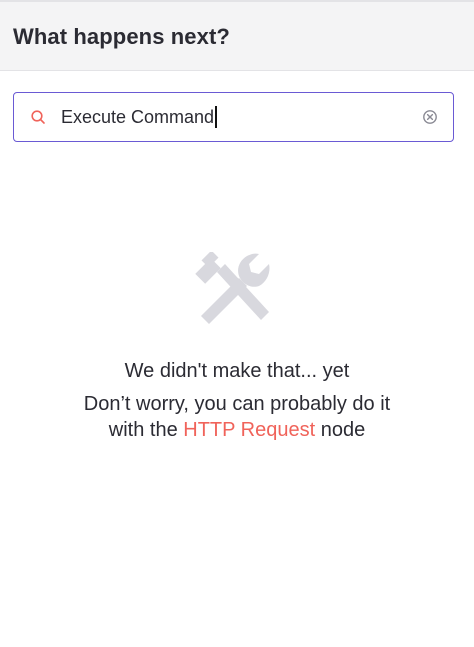  Describe the element at coordinates (38, 117) in the screenshot. I see `search-icon` at that location.